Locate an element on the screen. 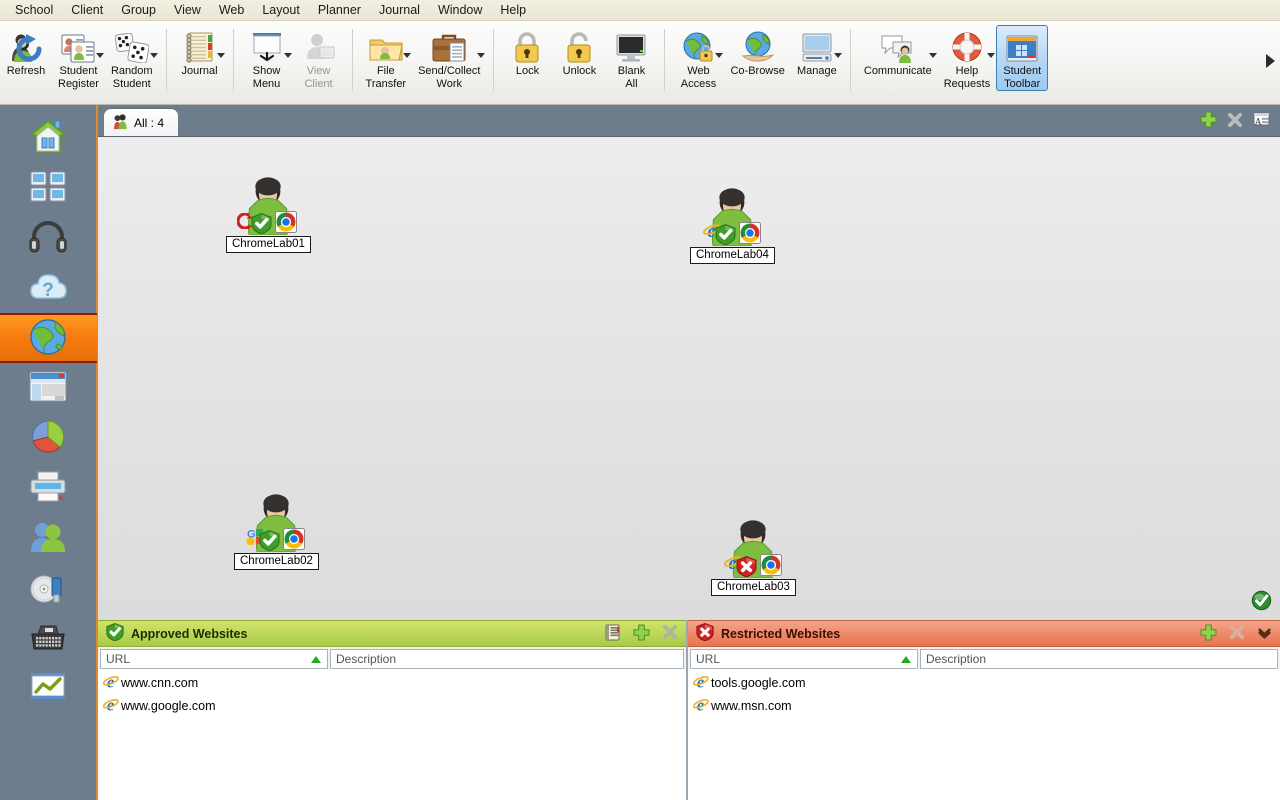 This screenshot has width=1280, height=800. printer-icon is located at coordinates (48, 488).